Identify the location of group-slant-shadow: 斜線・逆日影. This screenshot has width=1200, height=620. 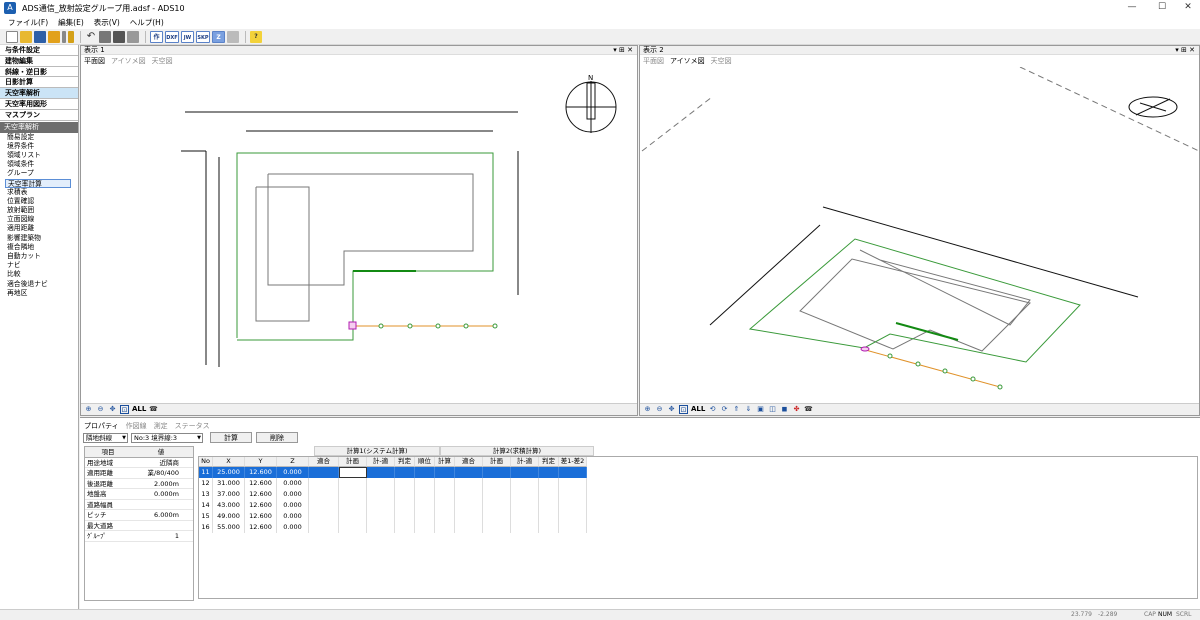
(39, 72).